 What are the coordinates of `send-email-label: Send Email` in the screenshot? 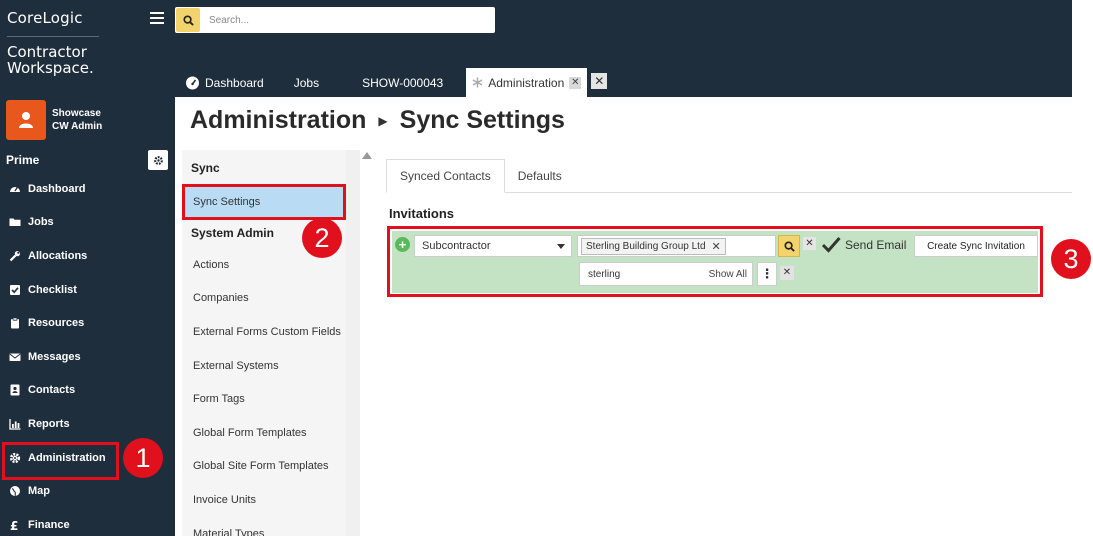 It's located at (876, 244).